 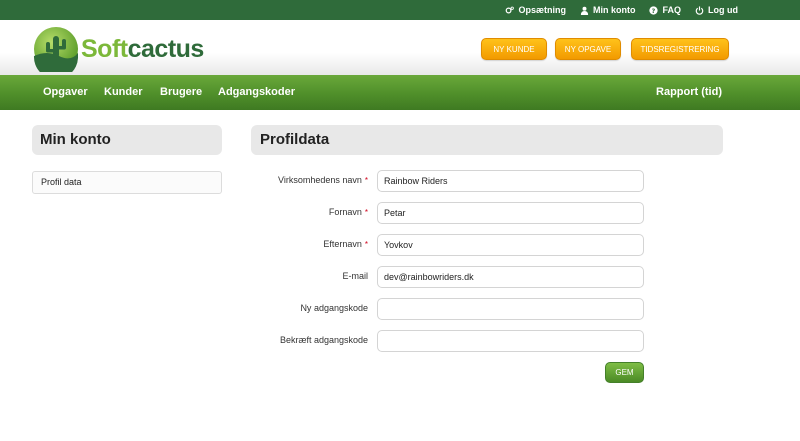 I want to click on nav-item-tasks: Opgaver, so click(x=65, y=92).